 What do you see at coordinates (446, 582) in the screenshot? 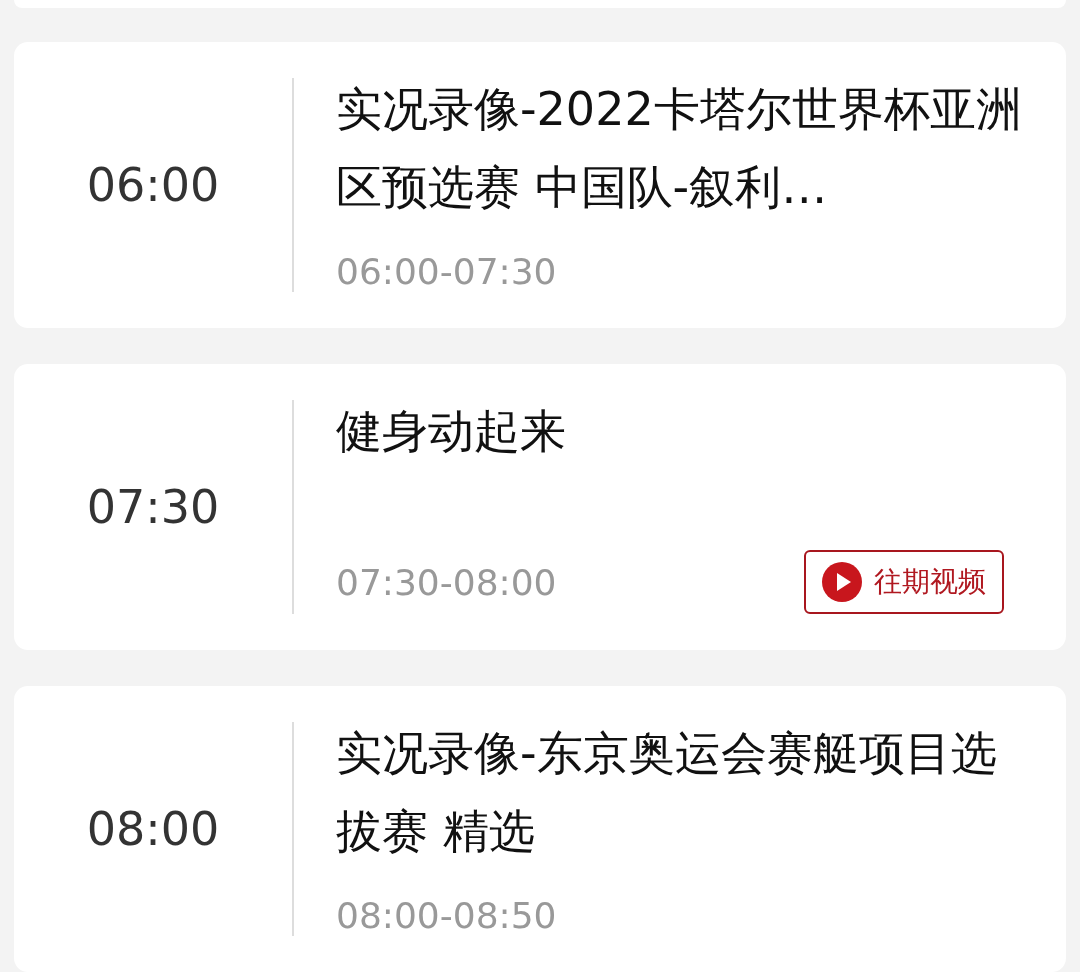
I see `time-range: 07:30-08:00` at bounding box center [446, 582].